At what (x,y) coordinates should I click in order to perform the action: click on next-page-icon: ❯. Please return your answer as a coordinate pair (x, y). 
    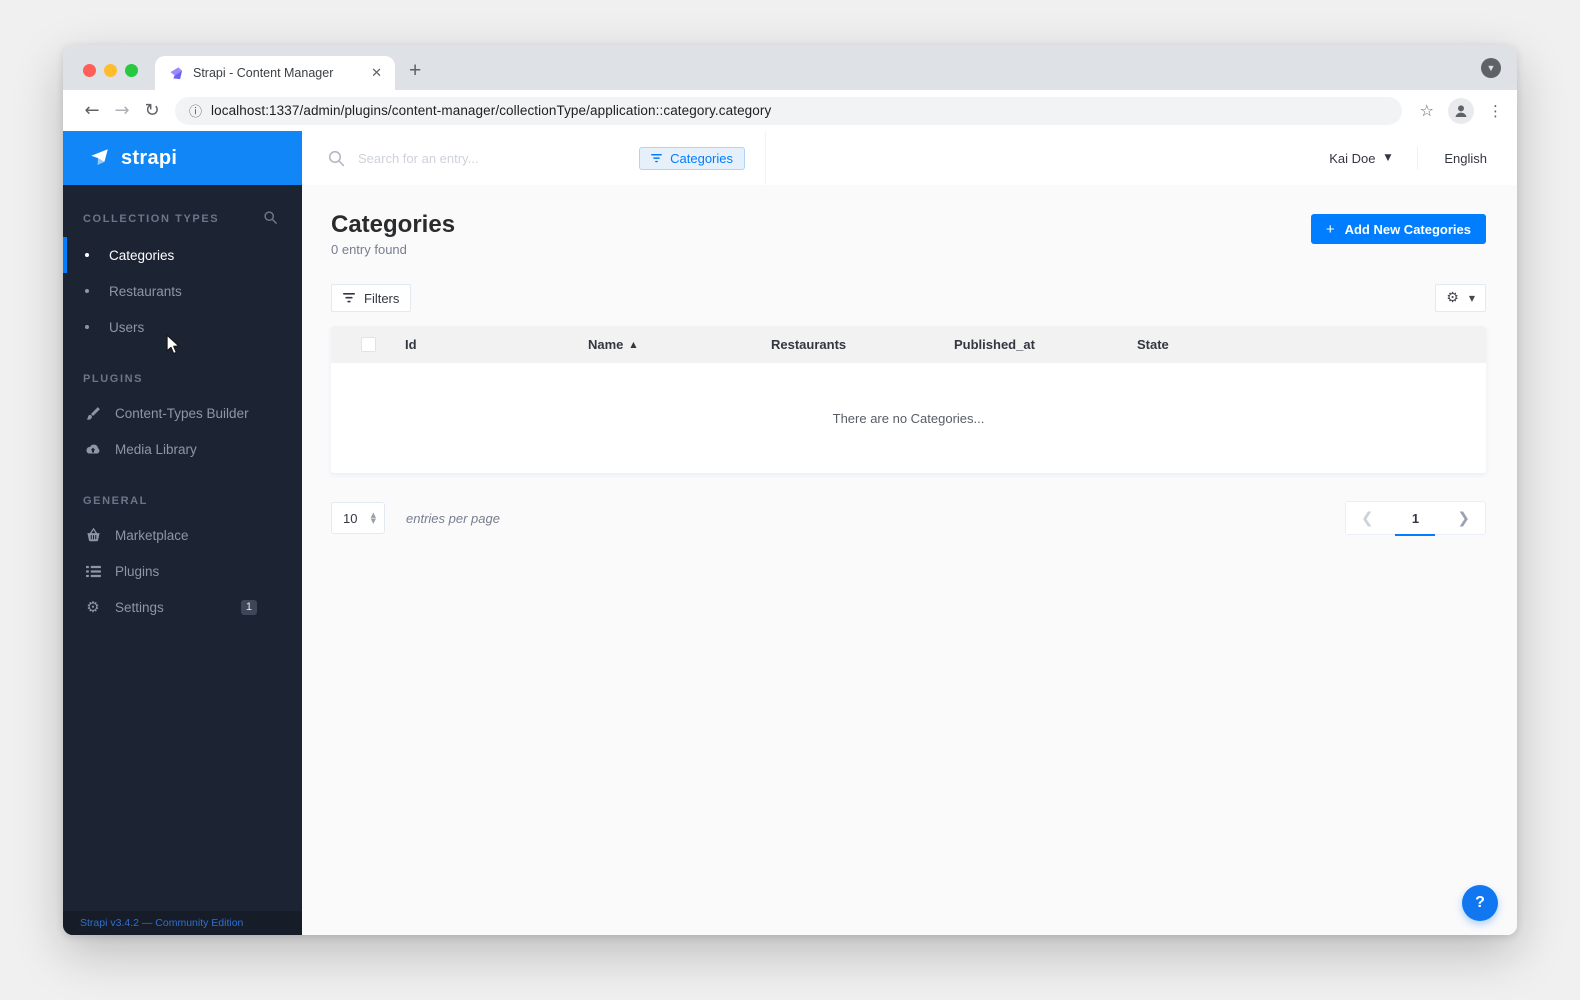
    Looking at the image, I should click on (1463, 518).